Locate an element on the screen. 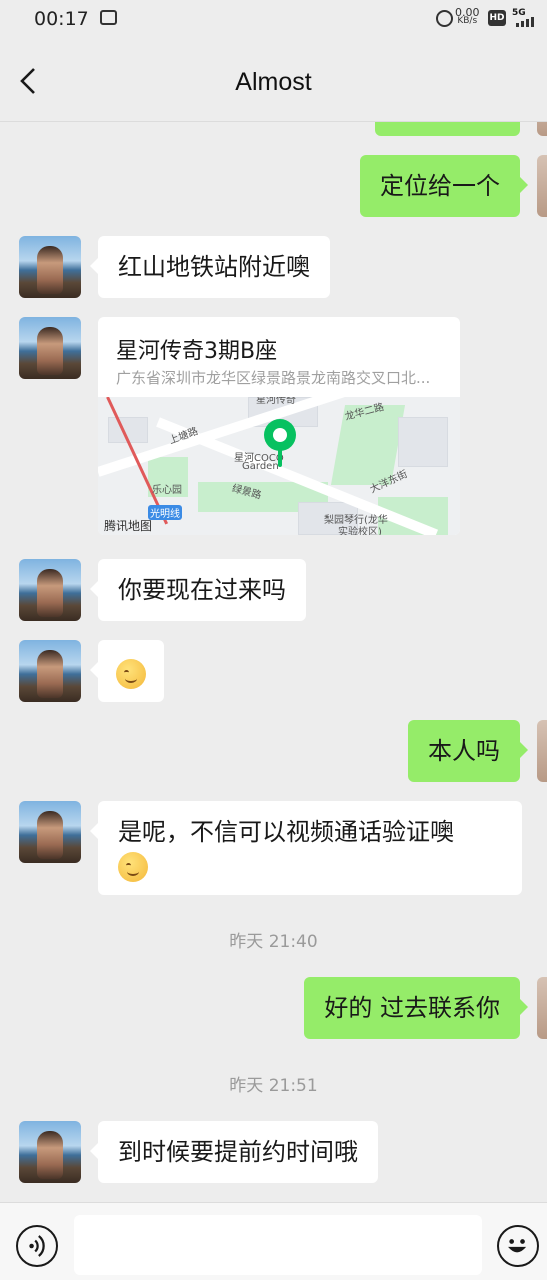 The image size is (547, 1280). alarm-icon is located at coordinates (444, 18).